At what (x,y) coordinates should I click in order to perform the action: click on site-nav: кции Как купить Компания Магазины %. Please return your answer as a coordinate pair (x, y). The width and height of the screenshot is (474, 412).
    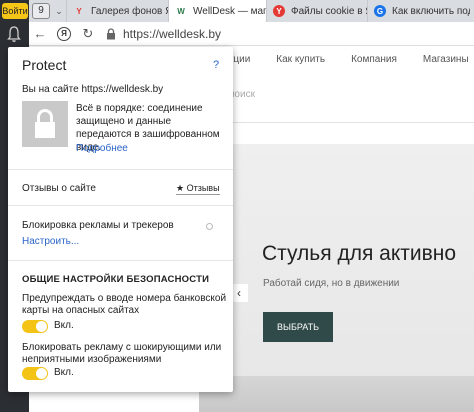
    Looking at the image, I should click on (351, 59).